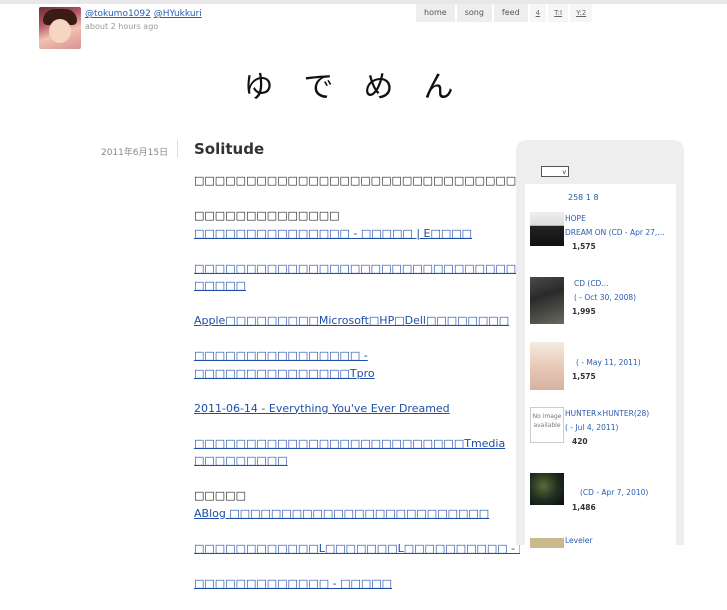  Describe the element at coordinates (293, 583) in the screenshot. I see `post-link-9: □□□□□□□□□□□□□ - □□□□□` at that location.